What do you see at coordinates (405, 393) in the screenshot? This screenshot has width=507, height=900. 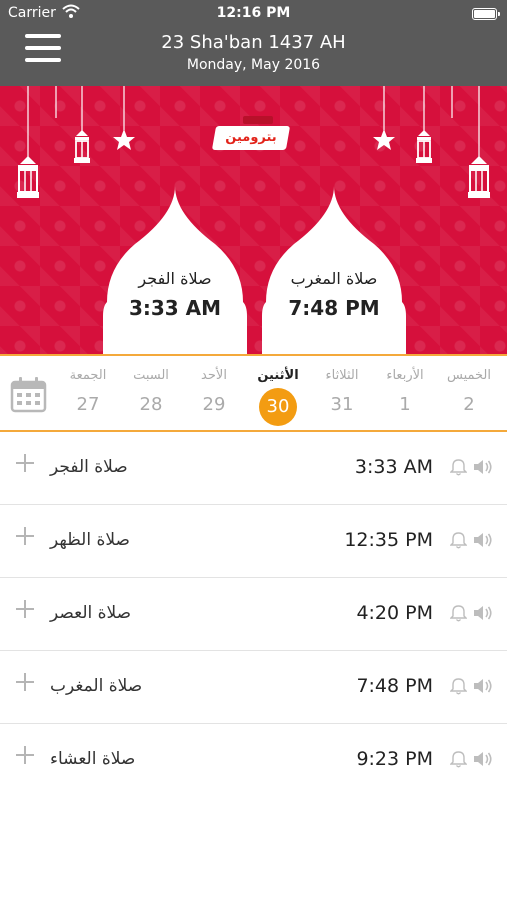 I see `day-wednesday: الأربعاء 1` at bounding box center [405, 393].